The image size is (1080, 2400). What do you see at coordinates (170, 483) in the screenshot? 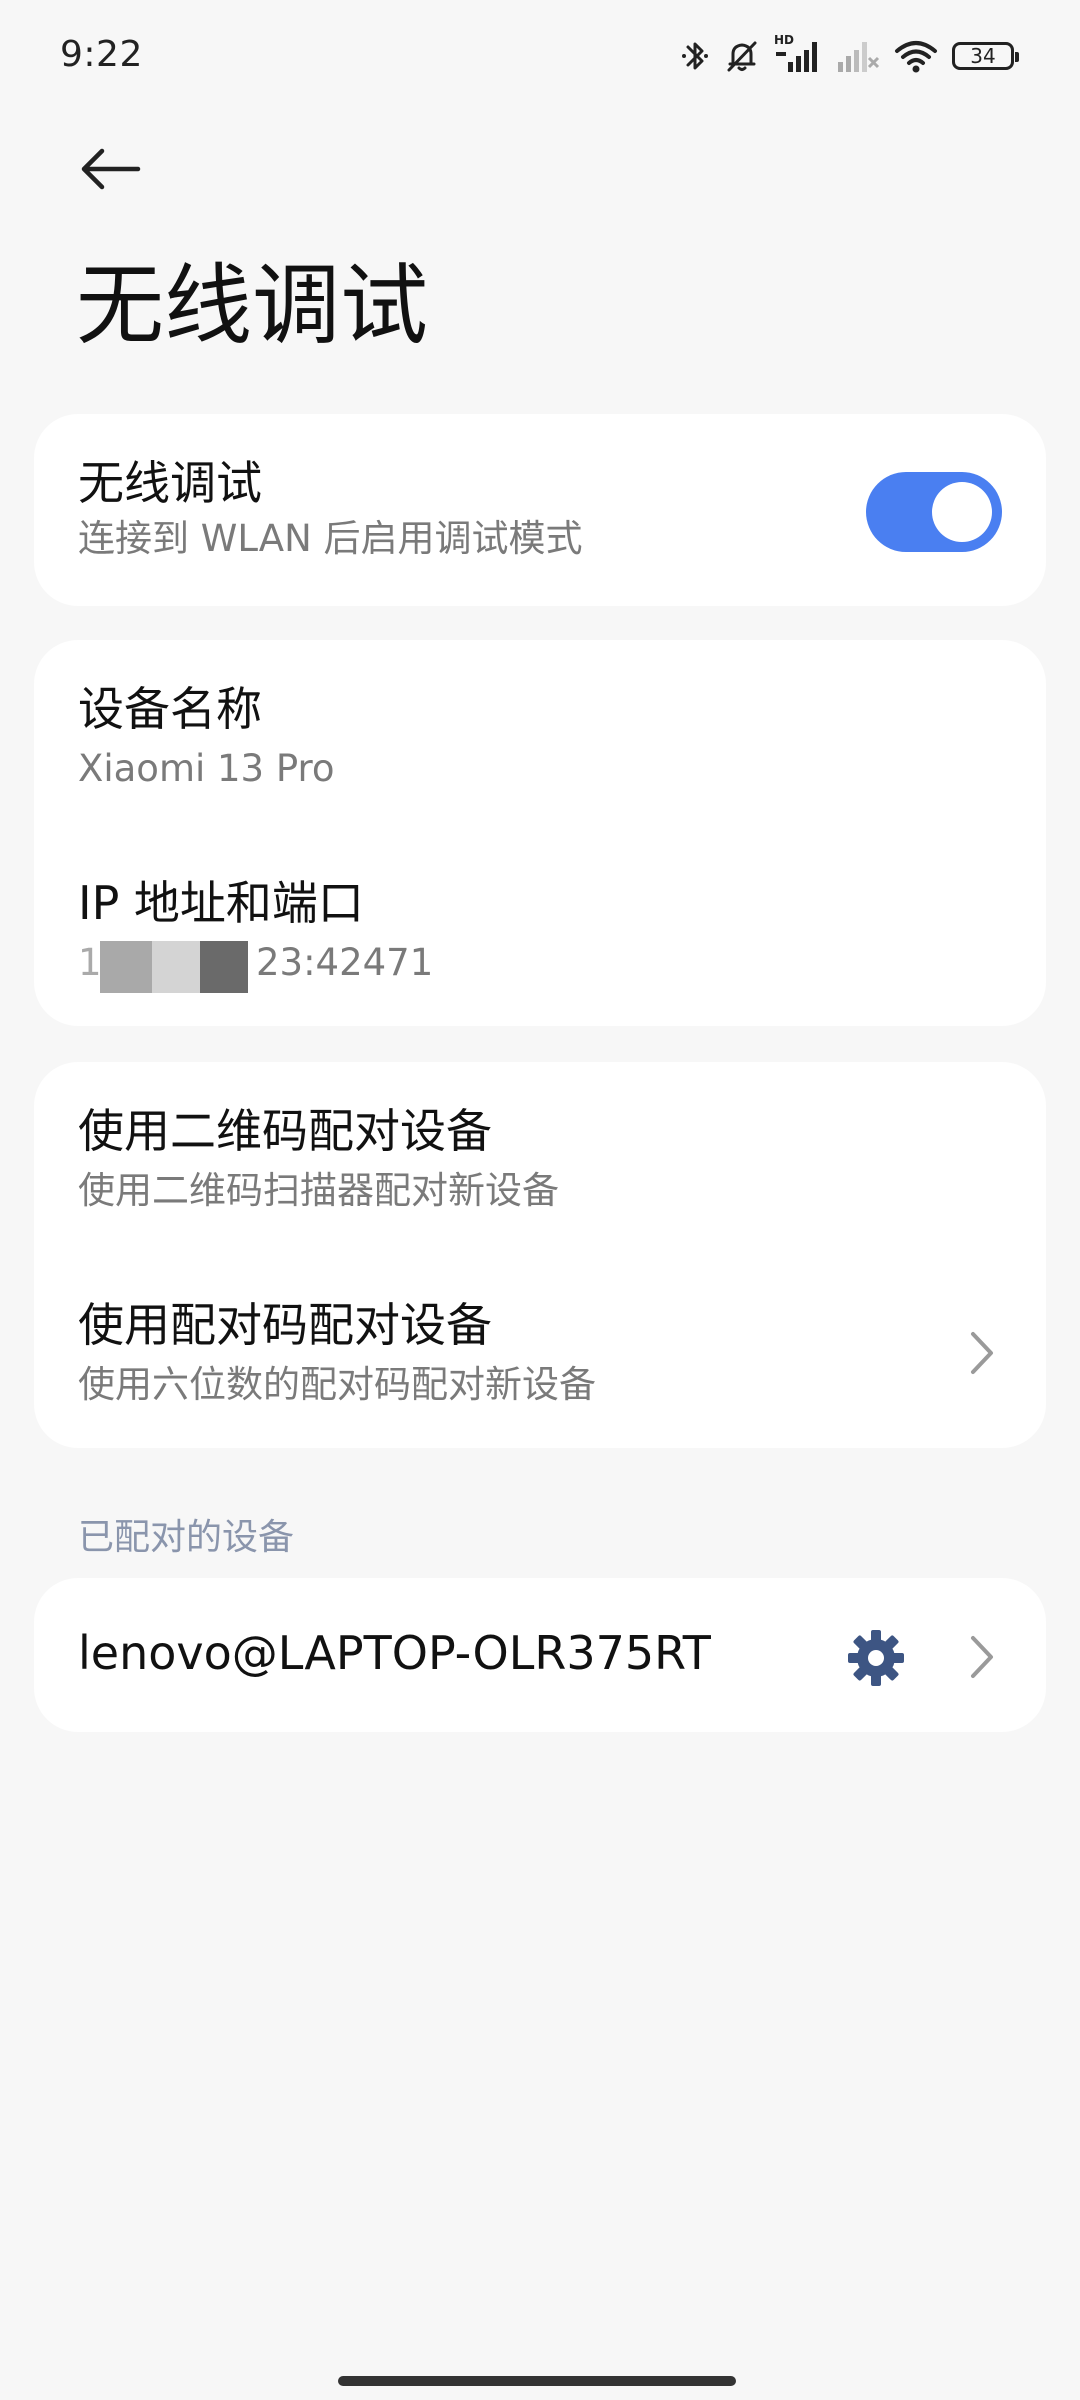
I see `wireless-debugging-title: 无线调试` at bounding box center [170, 483].